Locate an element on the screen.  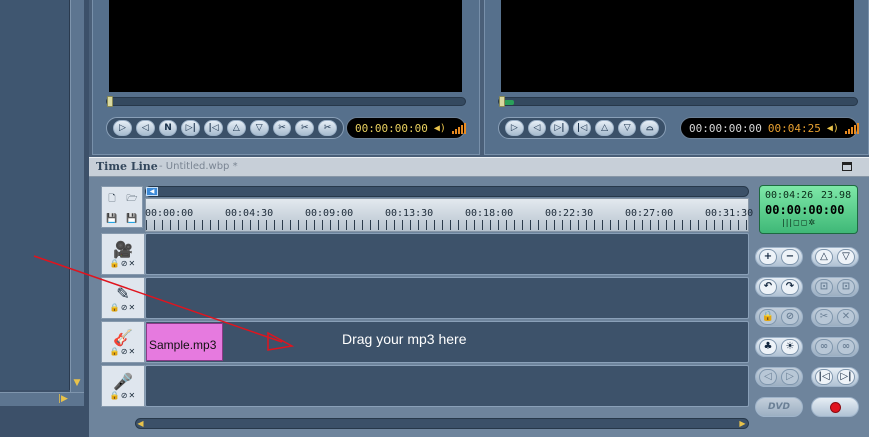
history-controls: ↶ ↷ is located at coordinates (779, 287).